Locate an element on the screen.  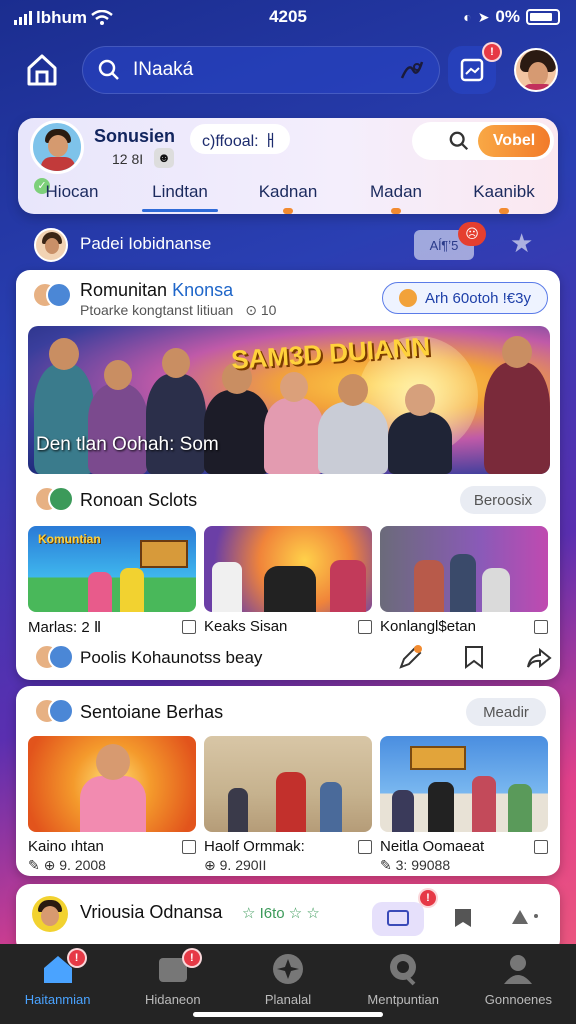
tab-3: Madan is located at coordinates (396, 194).